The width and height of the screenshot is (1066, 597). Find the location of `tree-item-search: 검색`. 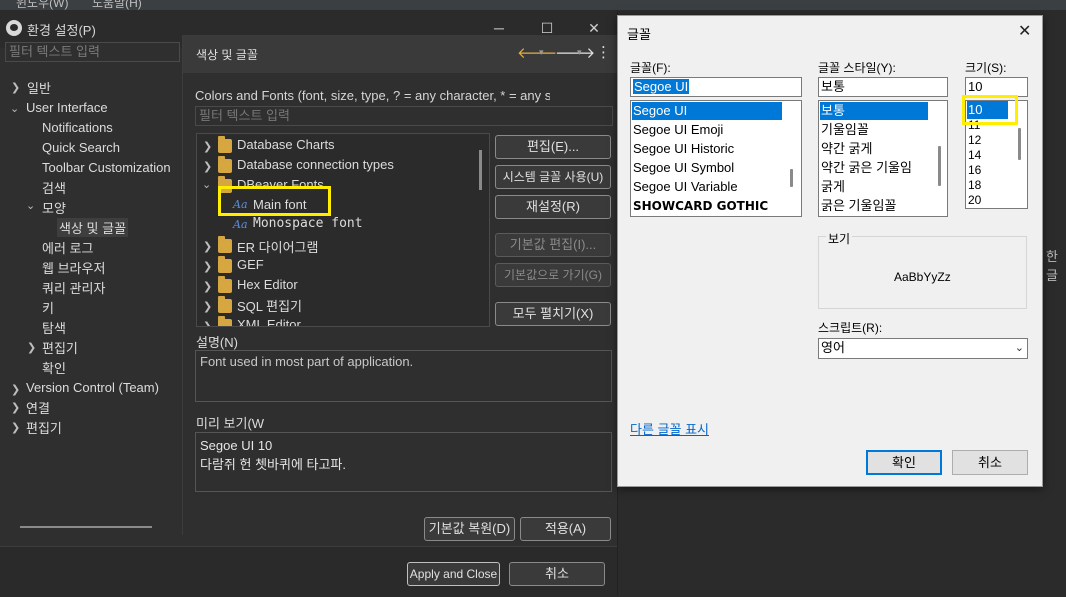

tree-item-search: 검색 is located at coordinates (54, 187).